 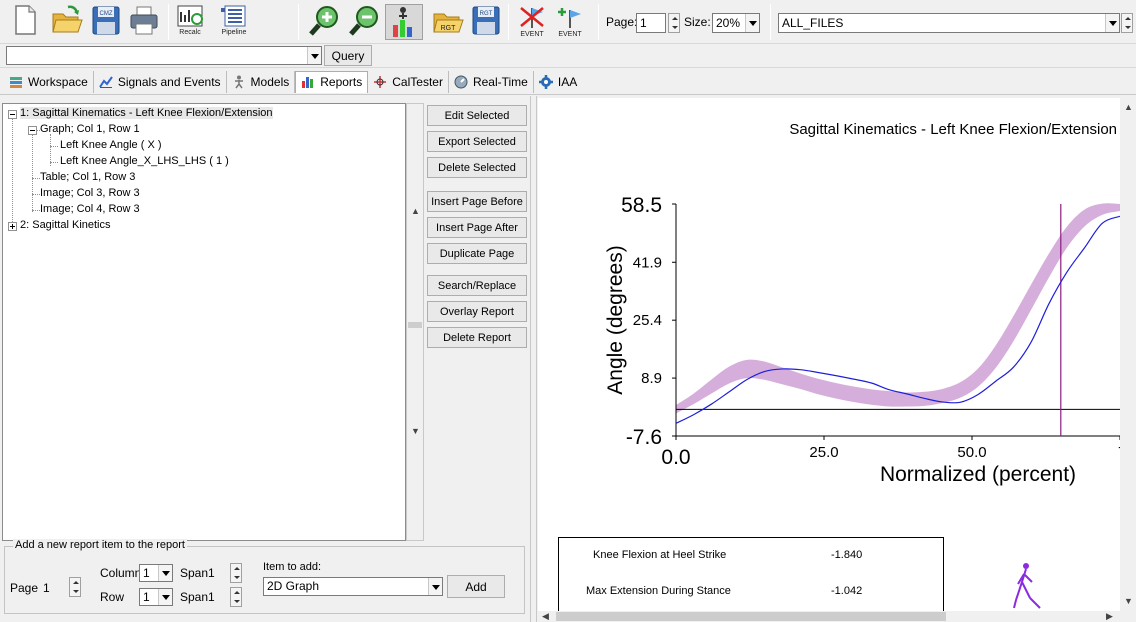 What do you see at coordinates (1109, 616) in the screenshot?
I see `scroll-right-icon: ▶` at bounding box center [1109, 616].